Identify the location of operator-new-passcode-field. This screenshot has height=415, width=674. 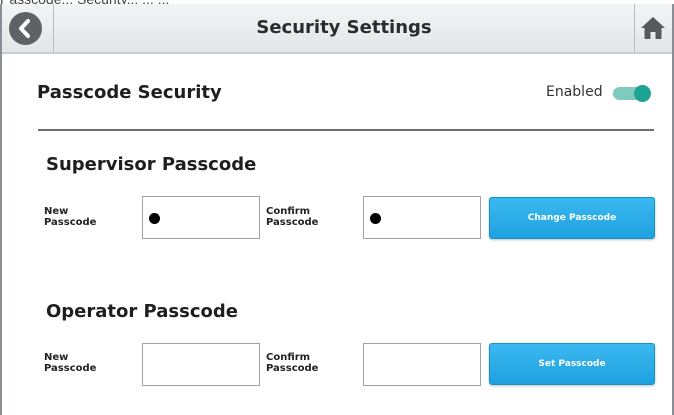
(201, 364).